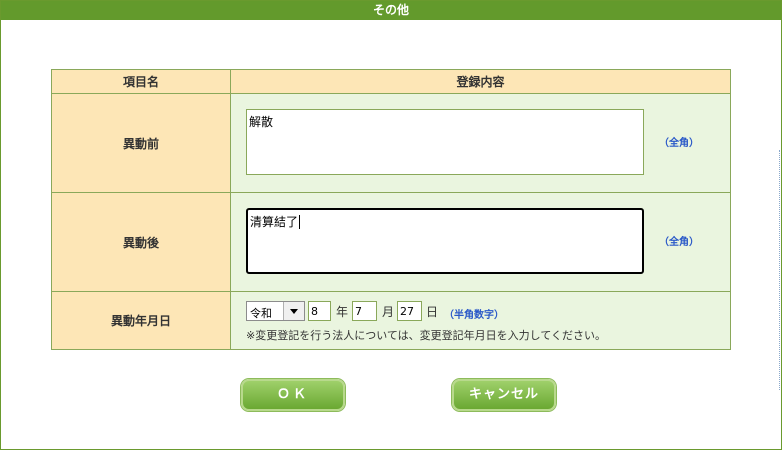 This screenshot has width=782, height=450. Describe the element at coordinates (274, 222) in the screenshot. I see `after-change-value: 清算結了` at that location.